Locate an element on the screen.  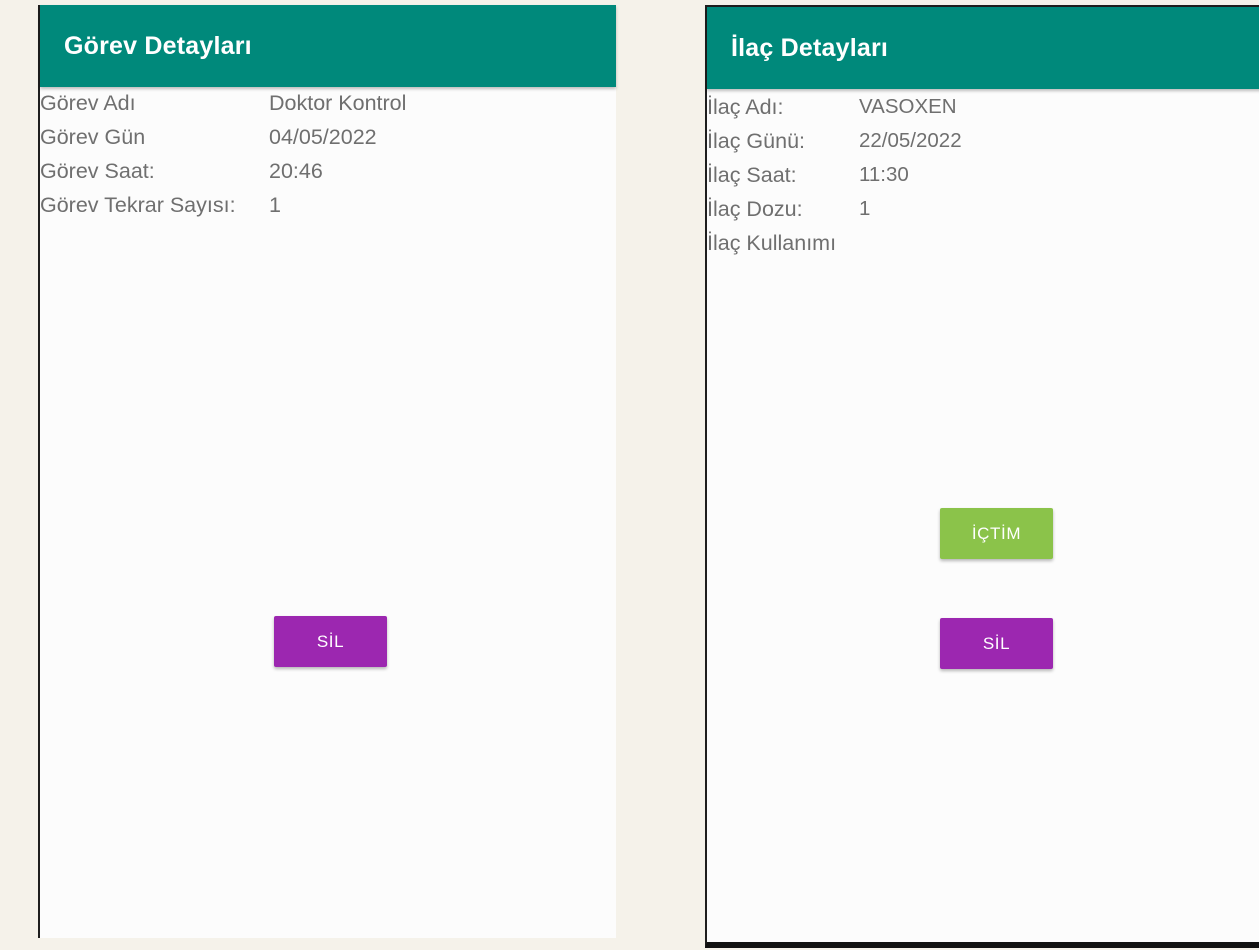
task-time-value: 20:46 is located at coordinates (296, 171).